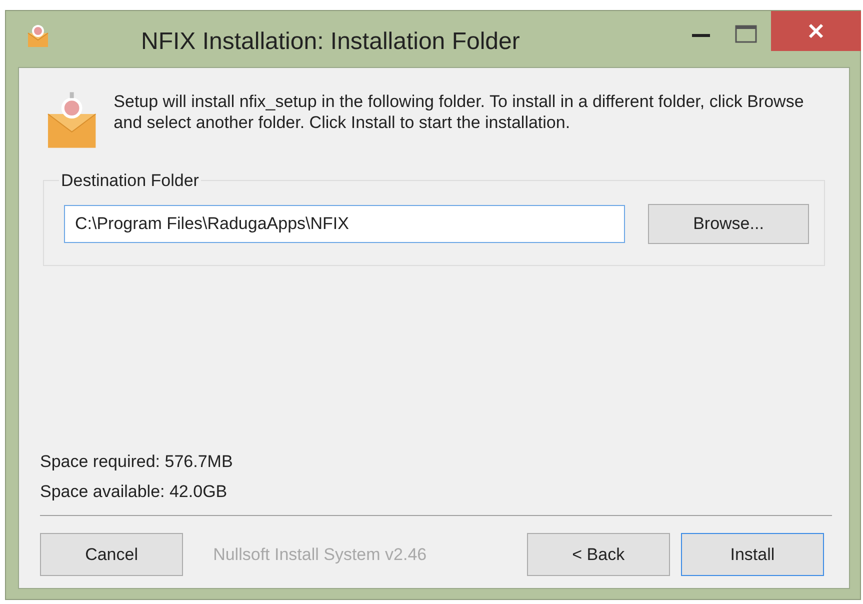  What do you see at coordinates (134, 492) in the screenshot?
I see `space-info-text: Space available: 42.0GB` at bounding box center [134, 492].